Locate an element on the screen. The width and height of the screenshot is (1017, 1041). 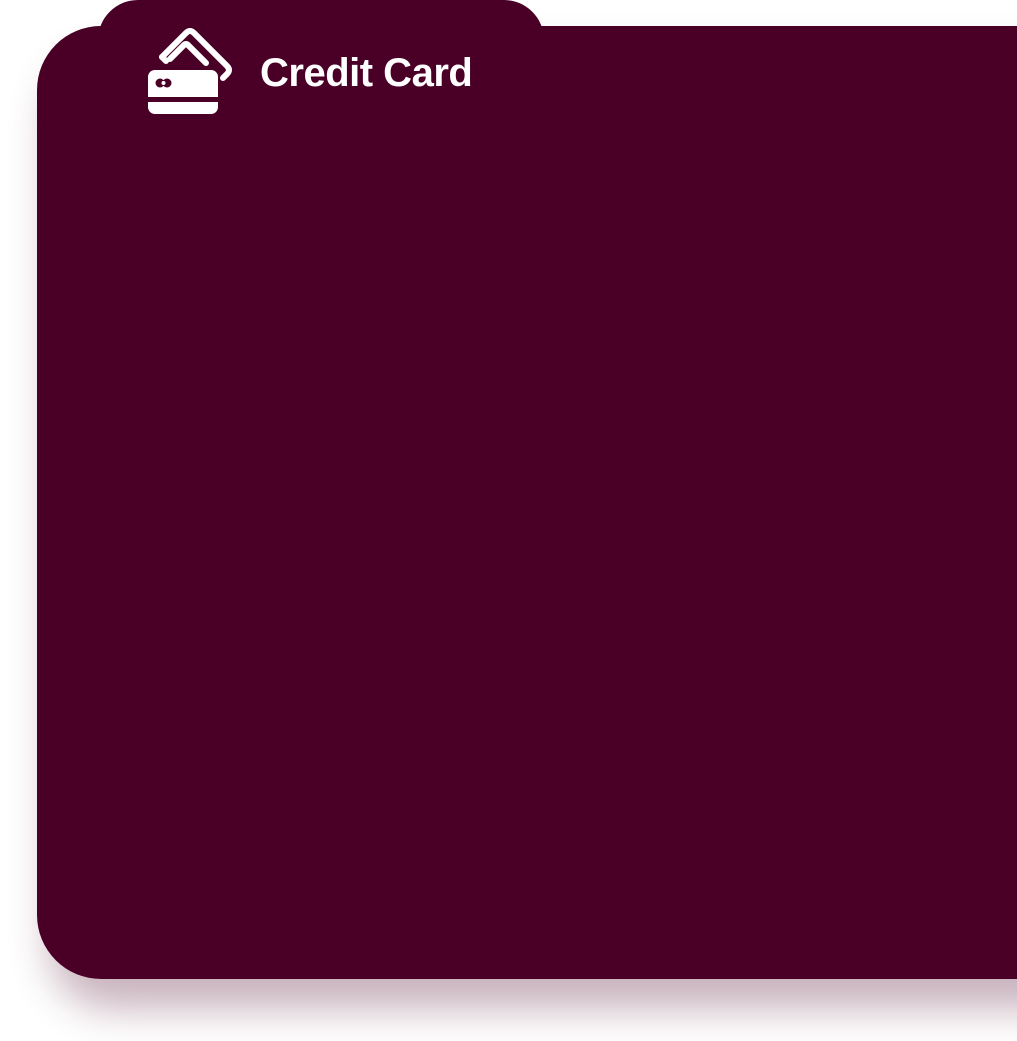
card-header: Credit Card is located at coordinates (310, 72).